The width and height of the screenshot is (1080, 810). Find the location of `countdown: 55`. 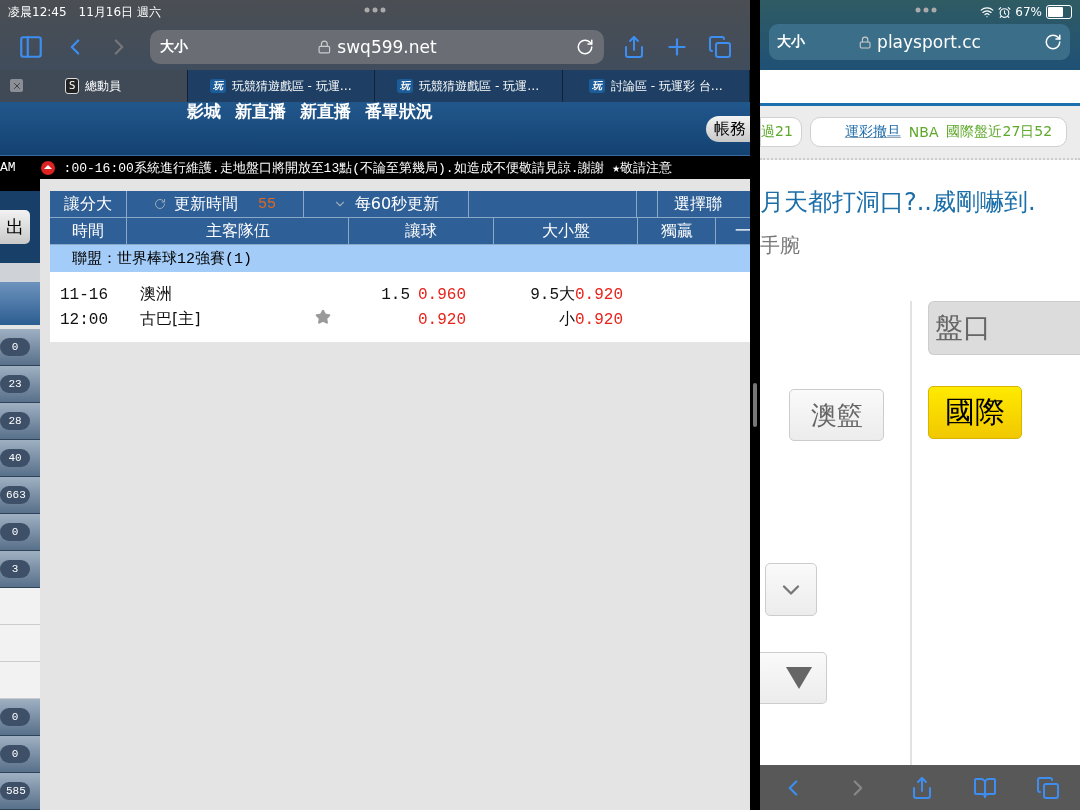

countdown: 55 is located at coordinates (267, 204).